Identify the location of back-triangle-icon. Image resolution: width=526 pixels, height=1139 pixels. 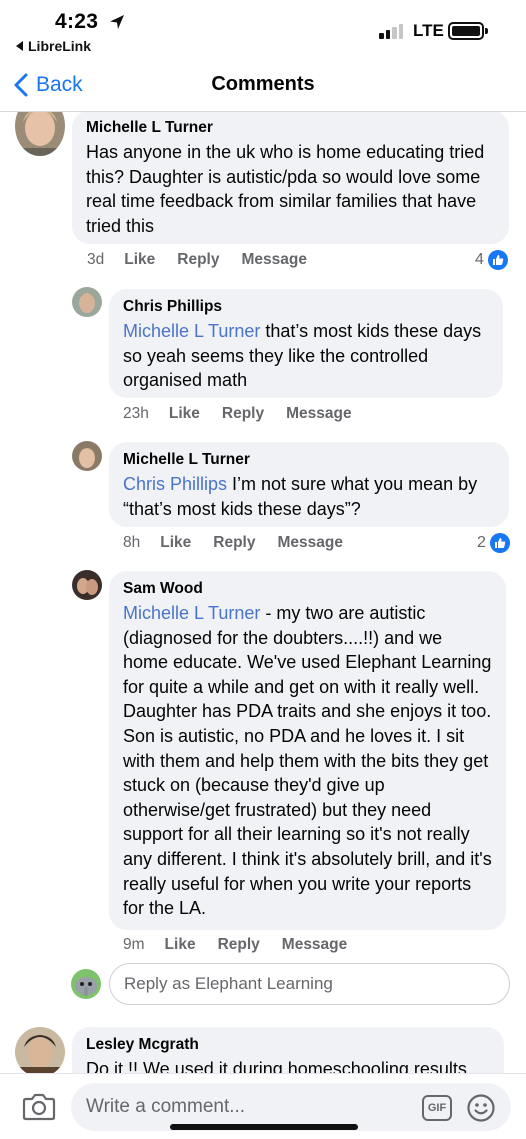
(19, 46).